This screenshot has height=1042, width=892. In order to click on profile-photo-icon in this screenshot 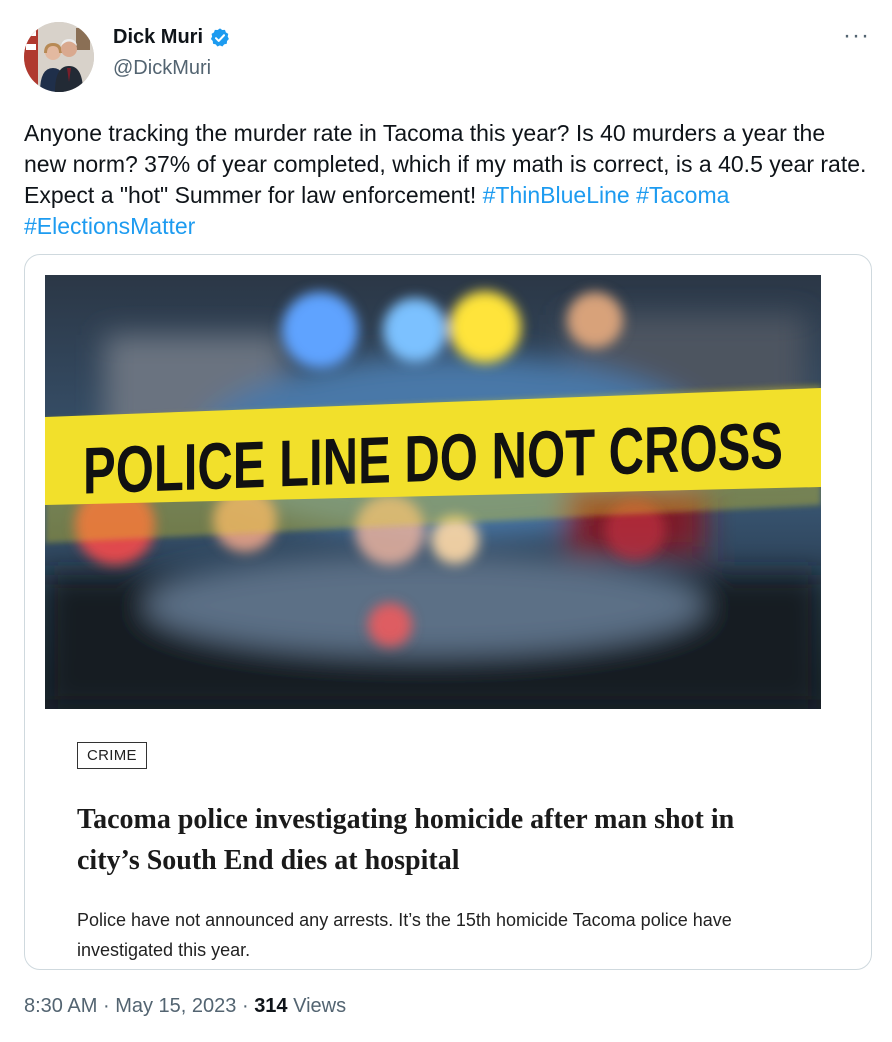, I will do `click(59, 57)`.